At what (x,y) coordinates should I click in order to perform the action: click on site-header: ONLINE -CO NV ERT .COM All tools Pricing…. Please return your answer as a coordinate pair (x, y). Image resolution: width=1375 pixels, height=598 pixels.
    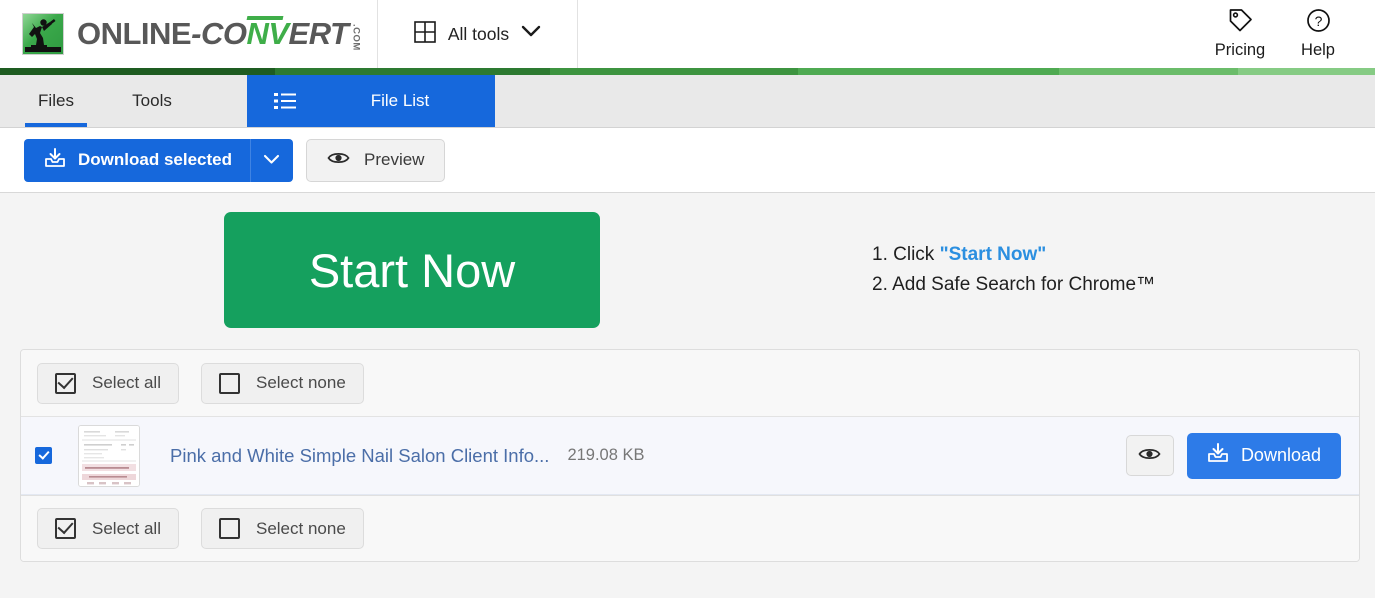
    Looking at the image, I should click on (687, 34).